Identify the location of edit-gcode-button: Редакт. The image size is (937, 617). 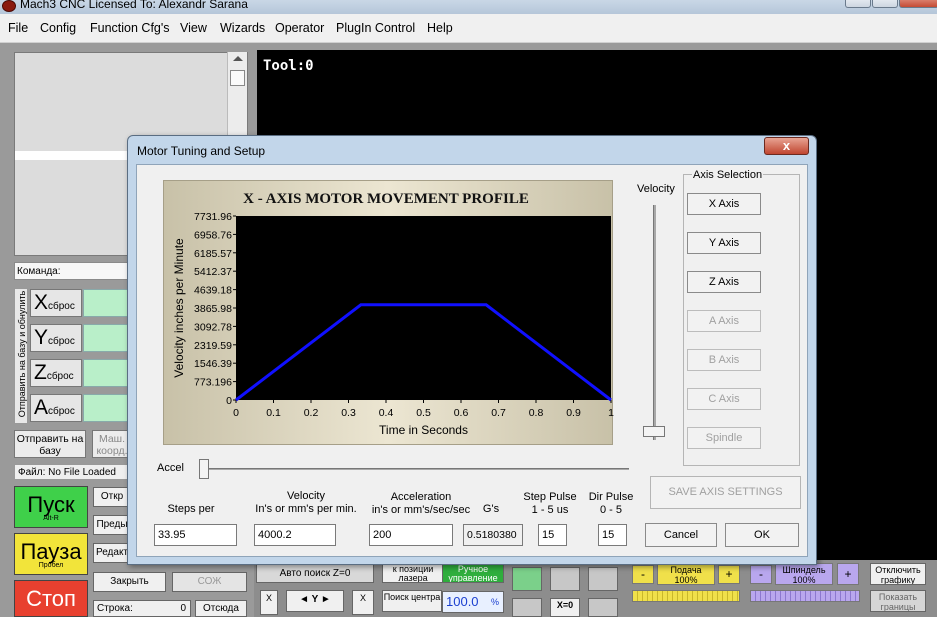
(112, 553).